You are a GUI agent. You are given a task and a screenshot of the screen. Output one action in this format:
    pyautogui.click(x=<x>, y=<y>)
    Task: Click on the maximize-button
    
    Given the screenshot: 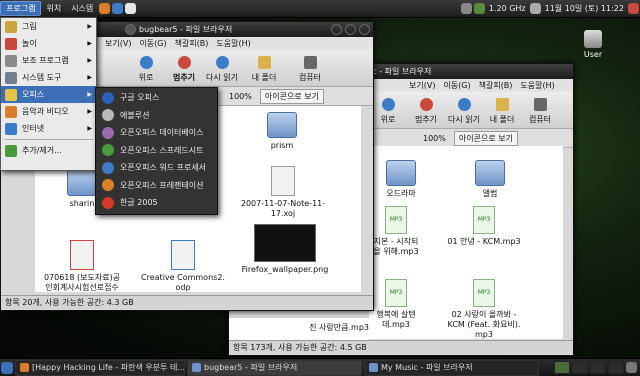 What is the action you would take?
    pyautogui.click(x=350, y=29)
    